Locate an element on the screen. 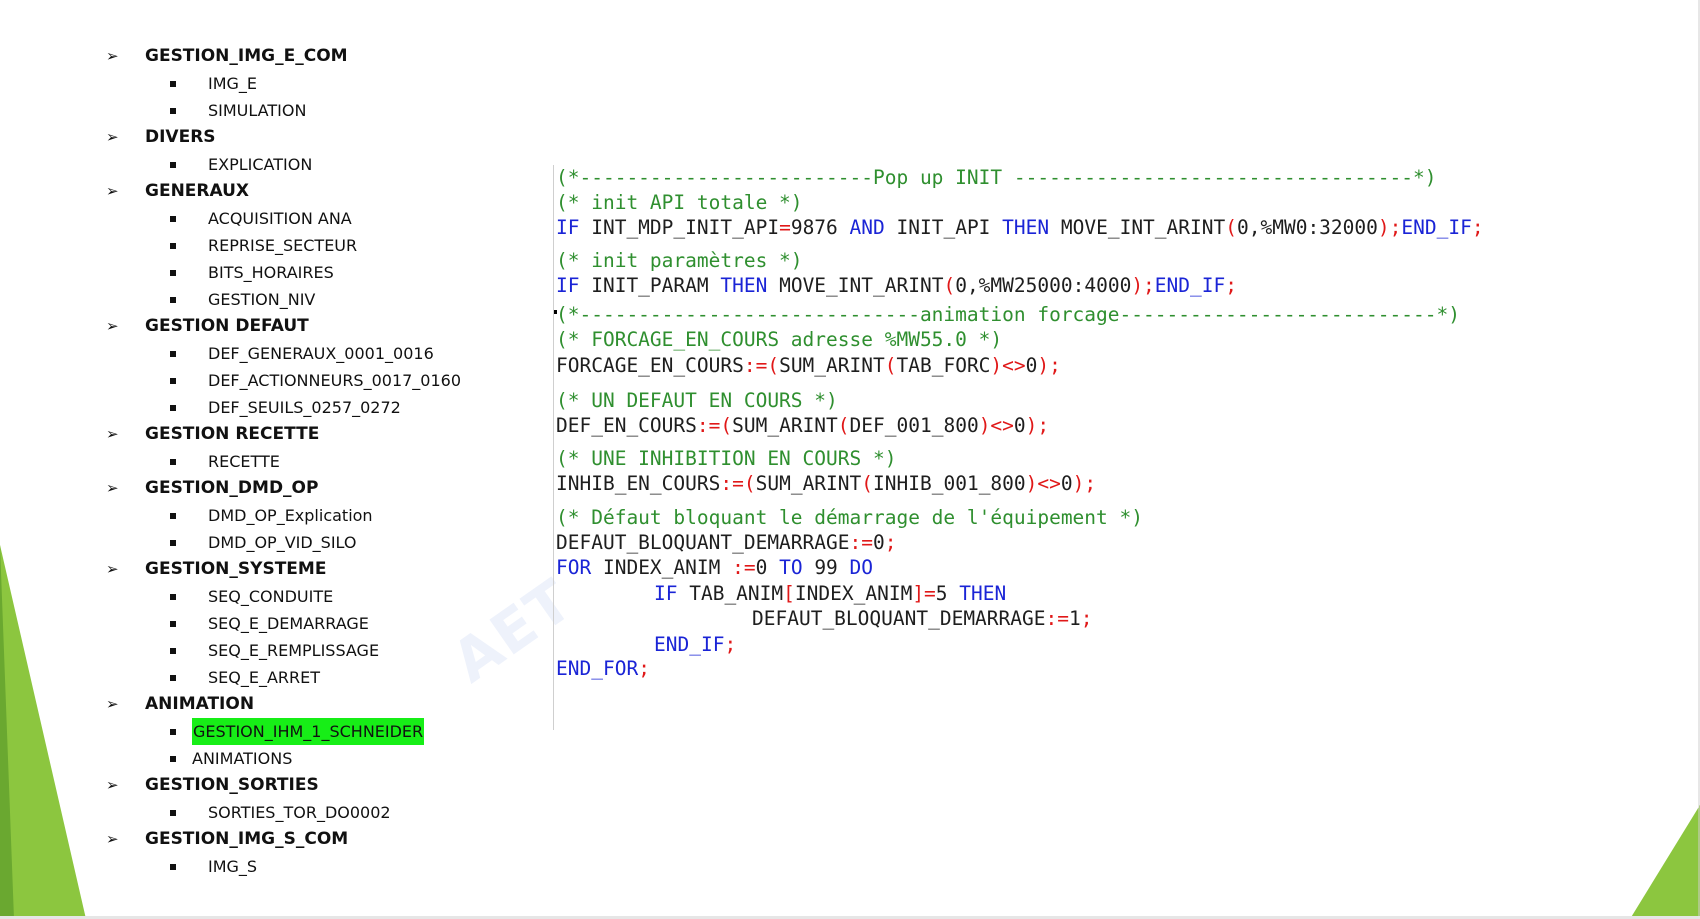  outline-item: RECETTE is located at coordinates (341, 461).